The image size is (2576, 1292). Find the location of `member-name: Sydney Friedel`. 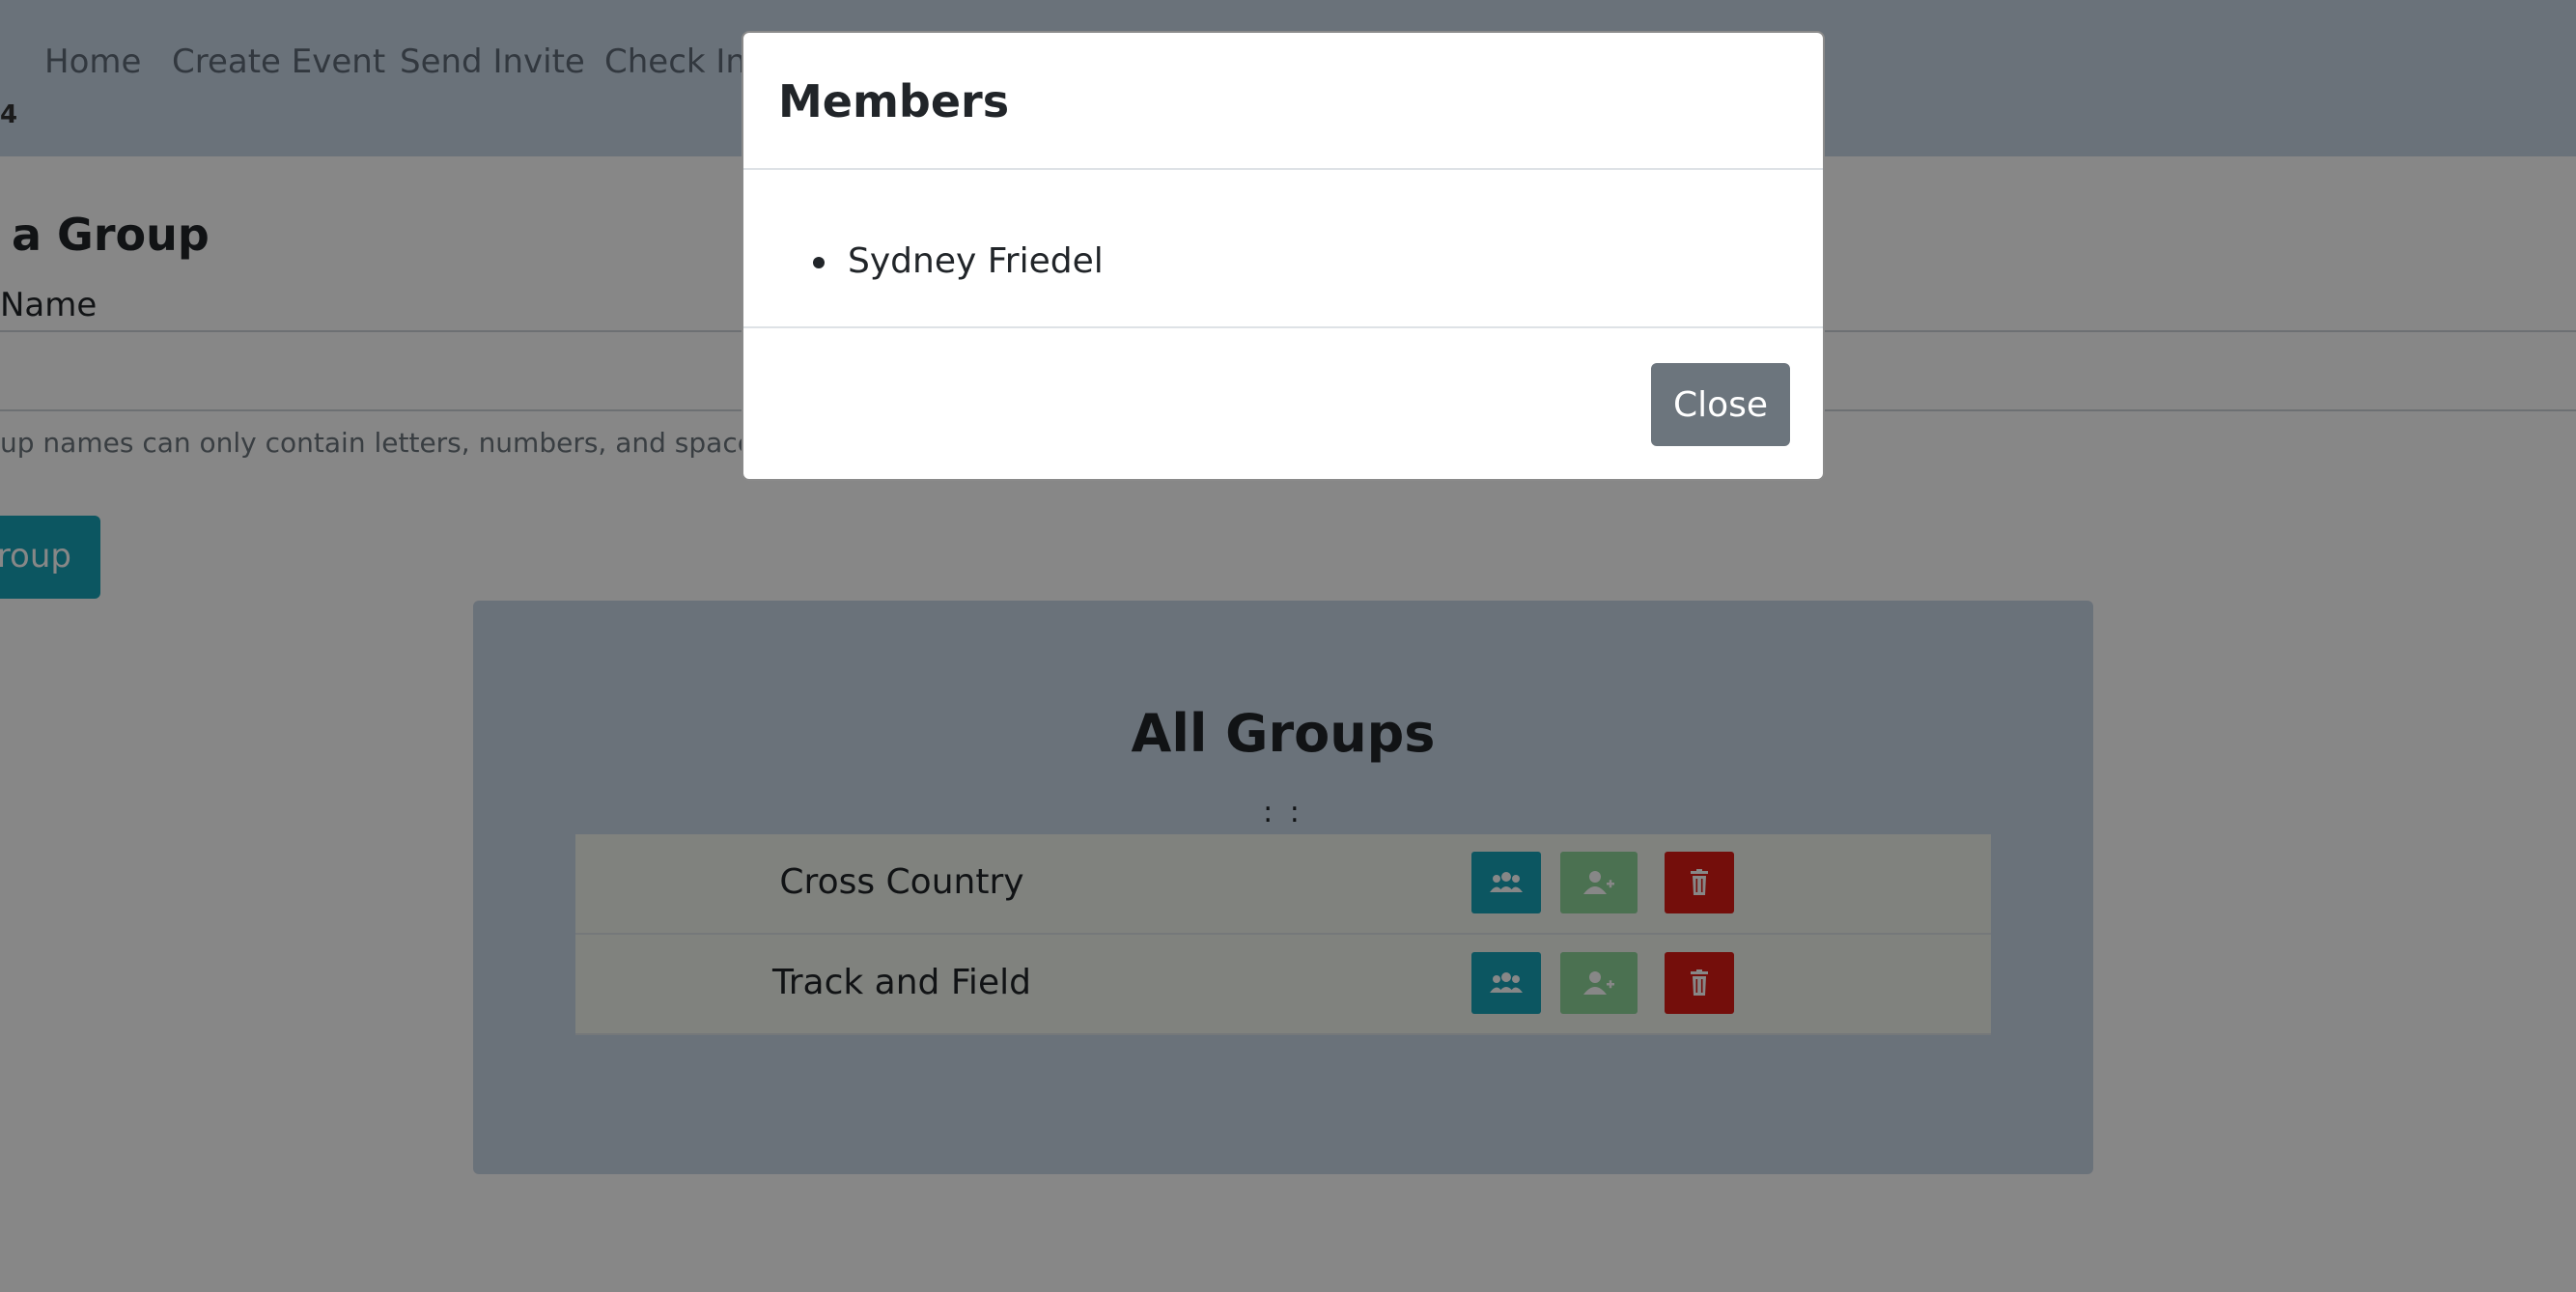

member-name: Sydney Friedel is located at coordinates (976, 261).